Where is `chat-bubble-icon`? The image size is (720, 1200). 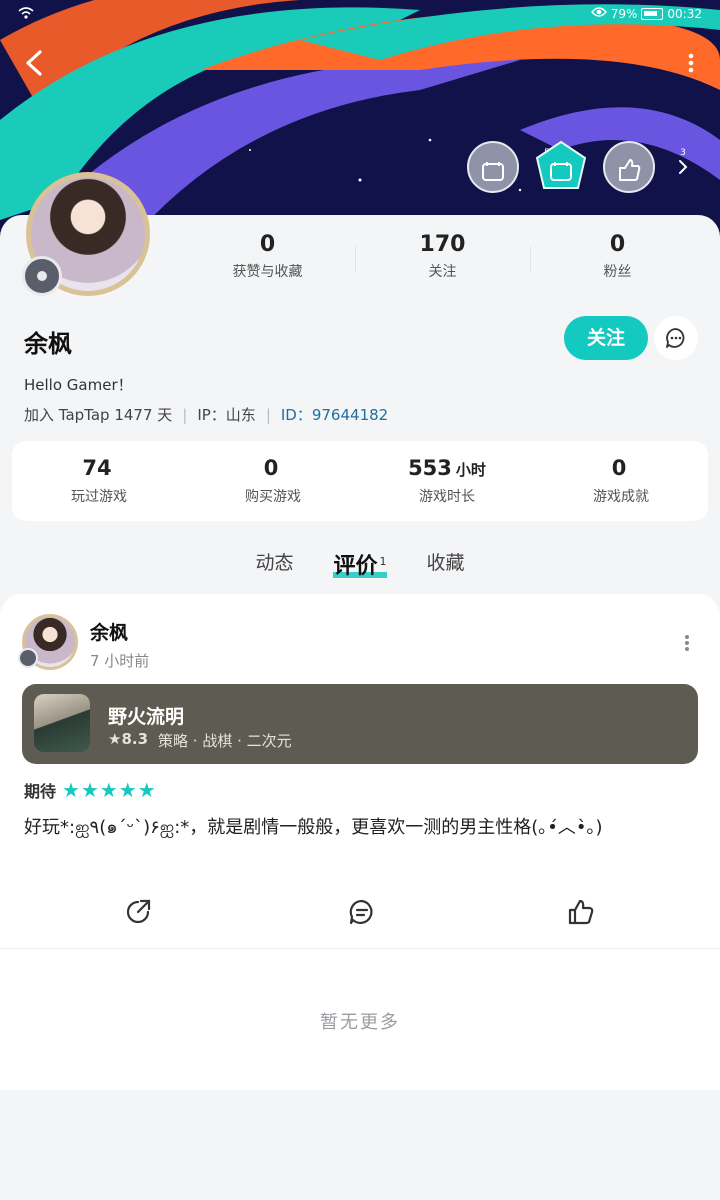 chat-bubble-icon is located at coordinates (675, 338).